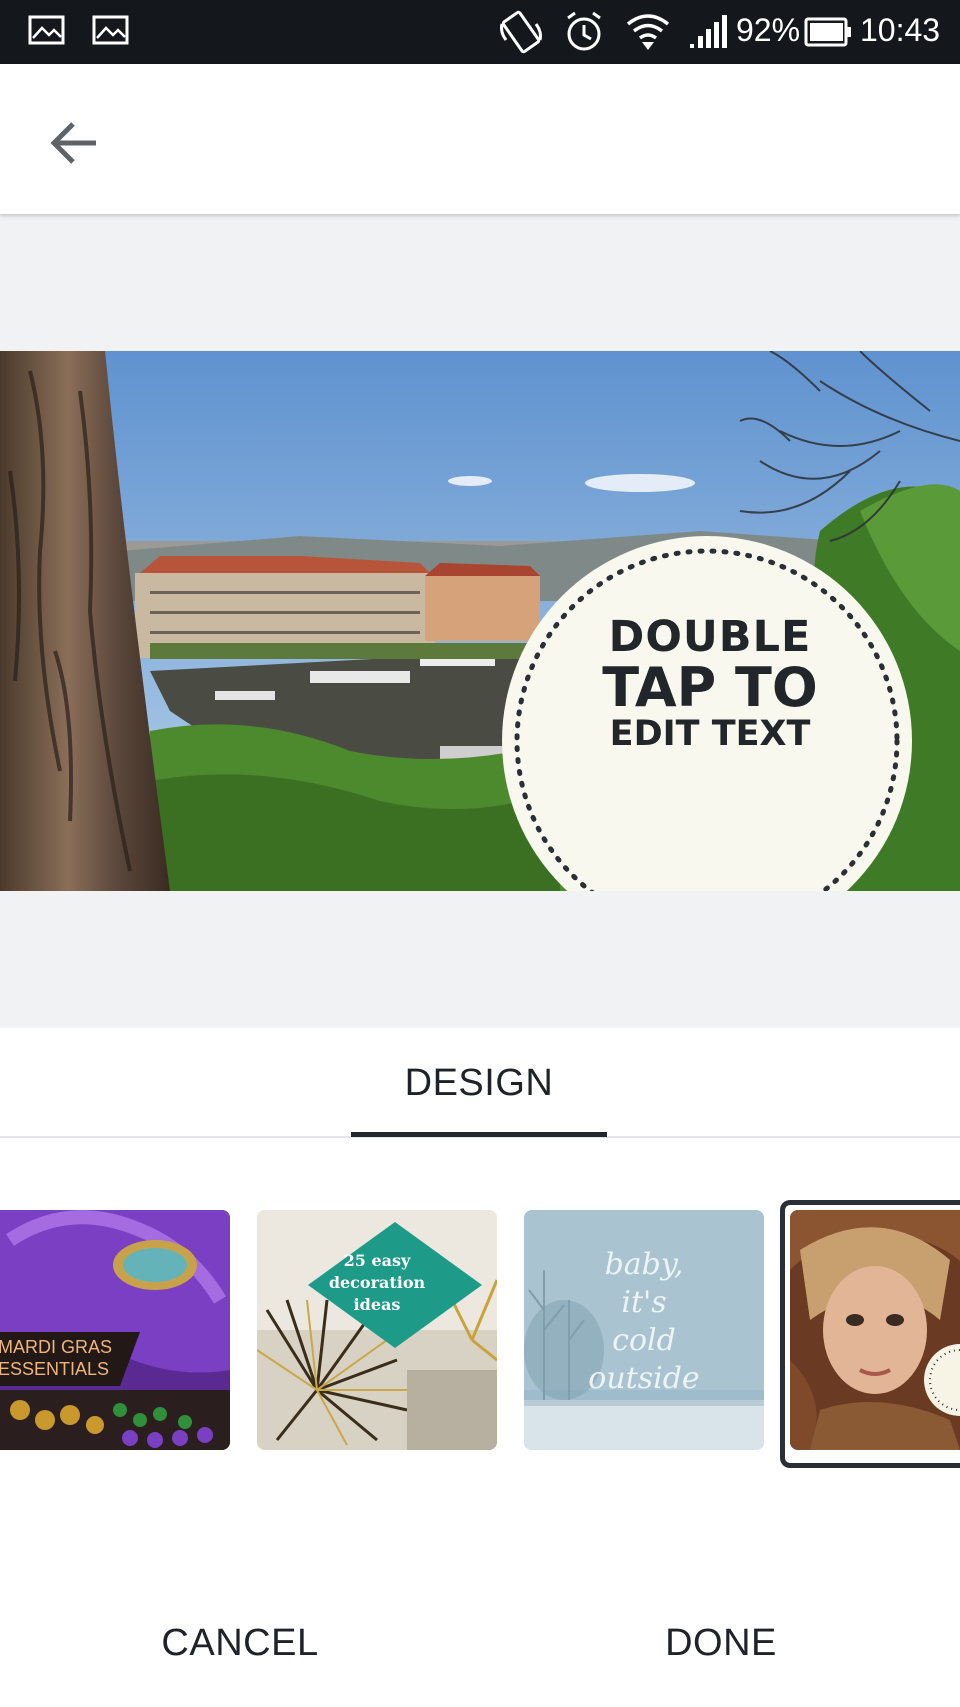  What do you see at coordinates (377, 1330) in the screenshot?
I see `template-thumbnail-decoration: 25 easy decoration ideas` at bounding box center [377, 1330].